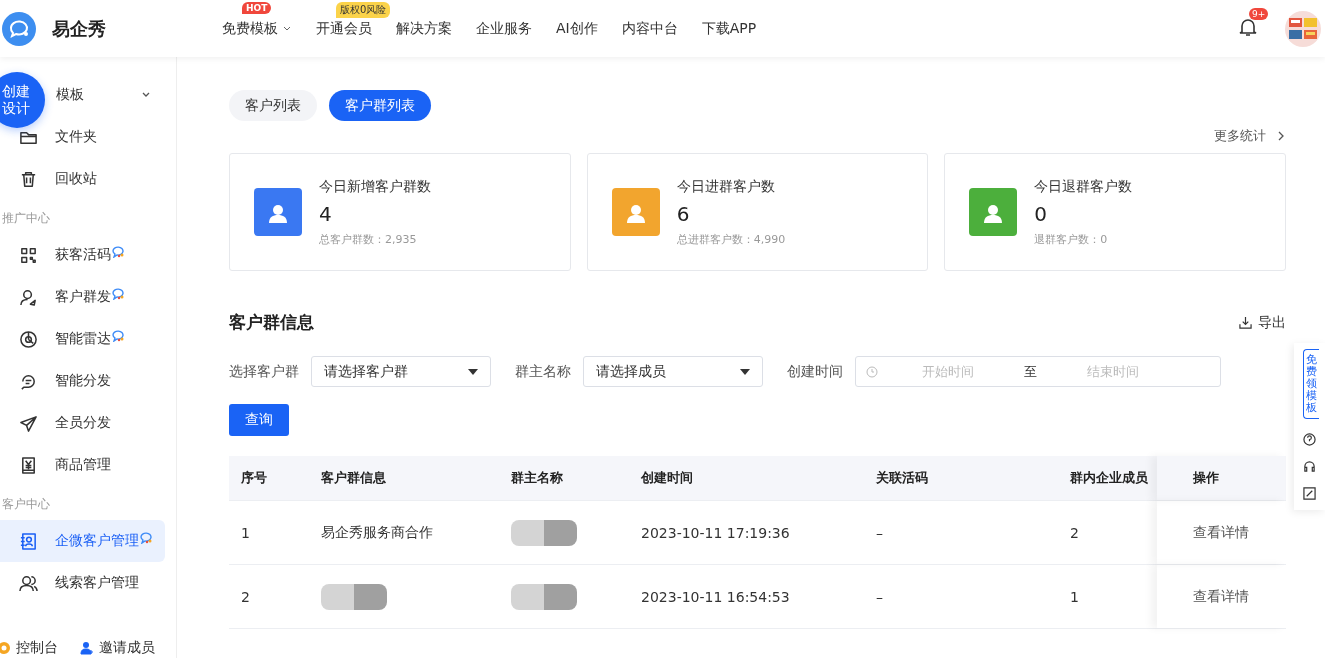 This screenshot has height=658, width=1325. Describe the element at coordinates (28, 339) in the screenshot. I see `radar-icon` at that location.